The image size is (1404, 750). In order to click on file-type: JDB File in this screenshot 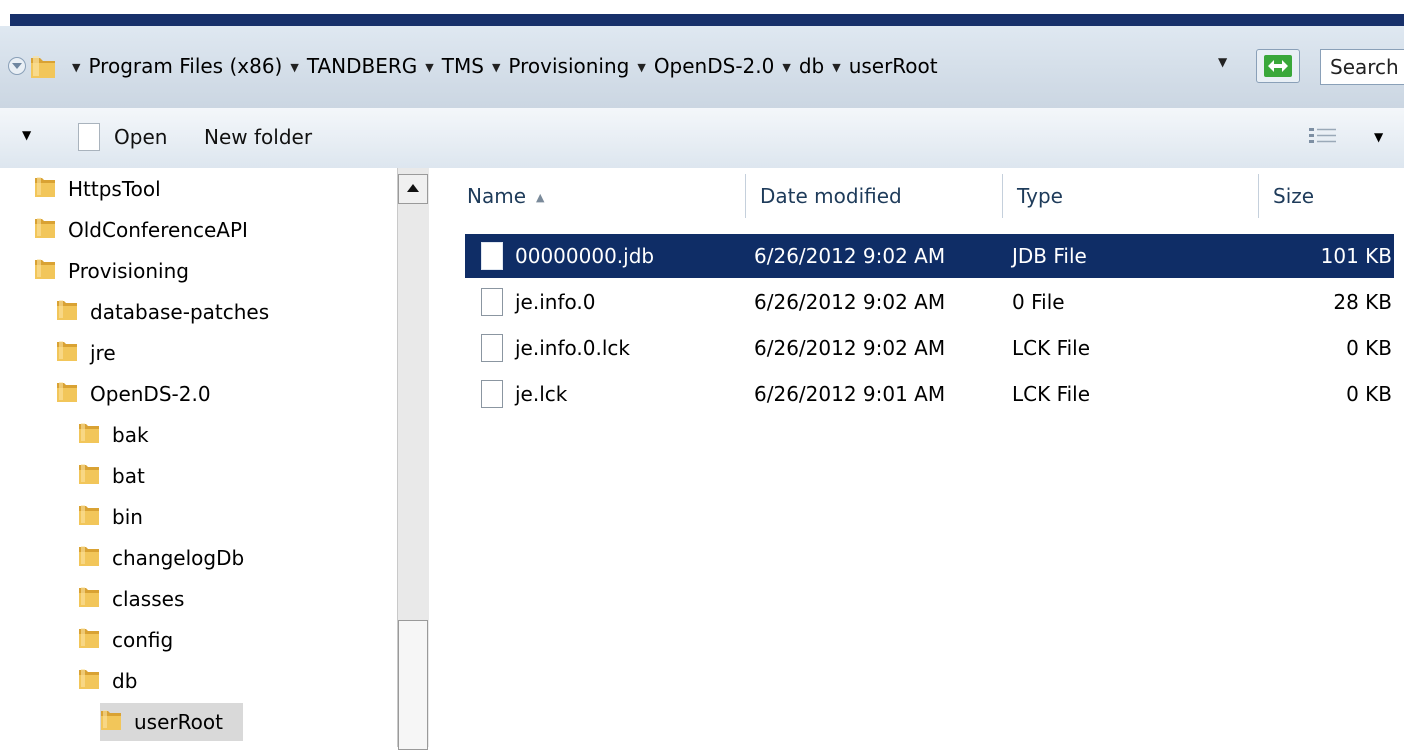, I will do `click(1049, 256)`.